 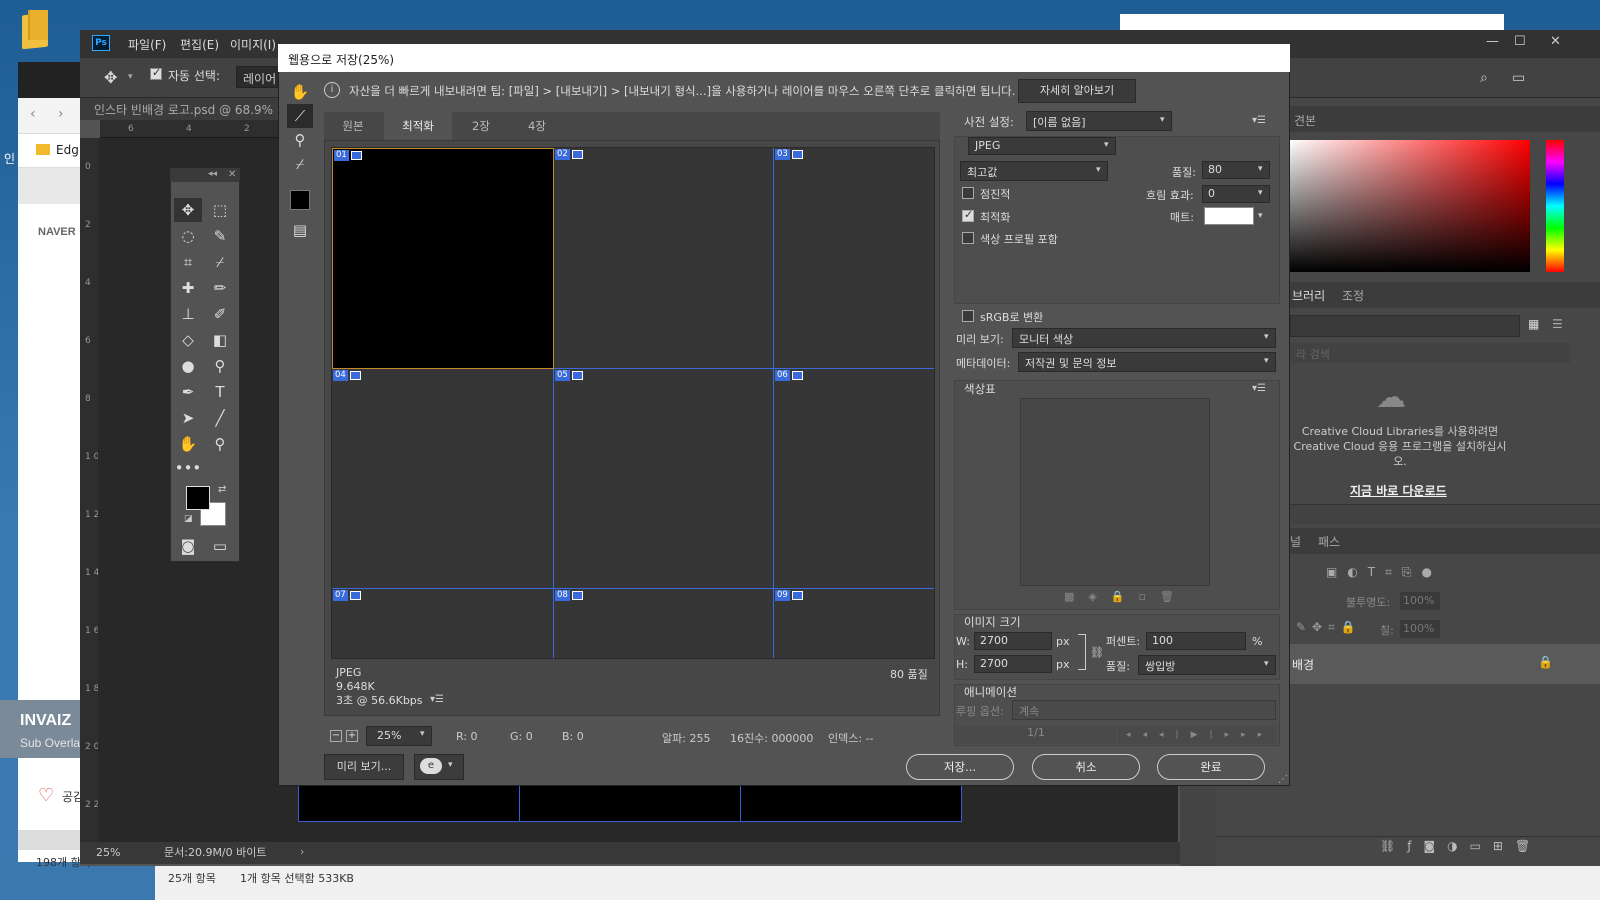 What do you see at coordinates (188, 468) in the screenshot?
I see `more-tools-icon: •••` at bounding box center [188, 468].